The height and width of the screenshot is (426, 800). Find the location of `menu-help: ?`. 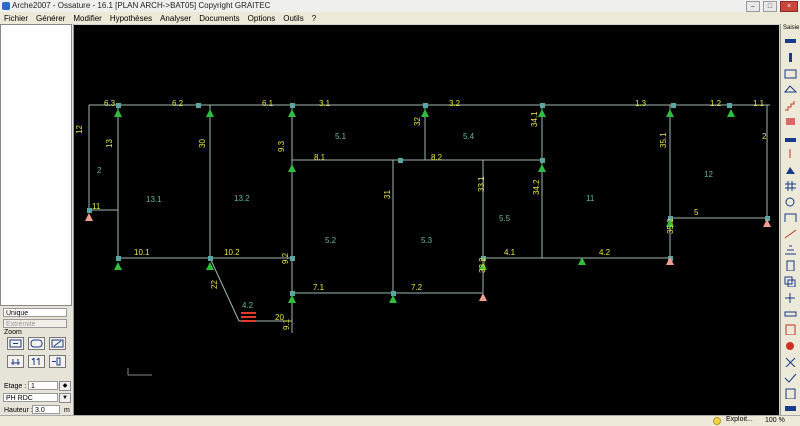

menu-help: ? is located at coordinates (314, 18).